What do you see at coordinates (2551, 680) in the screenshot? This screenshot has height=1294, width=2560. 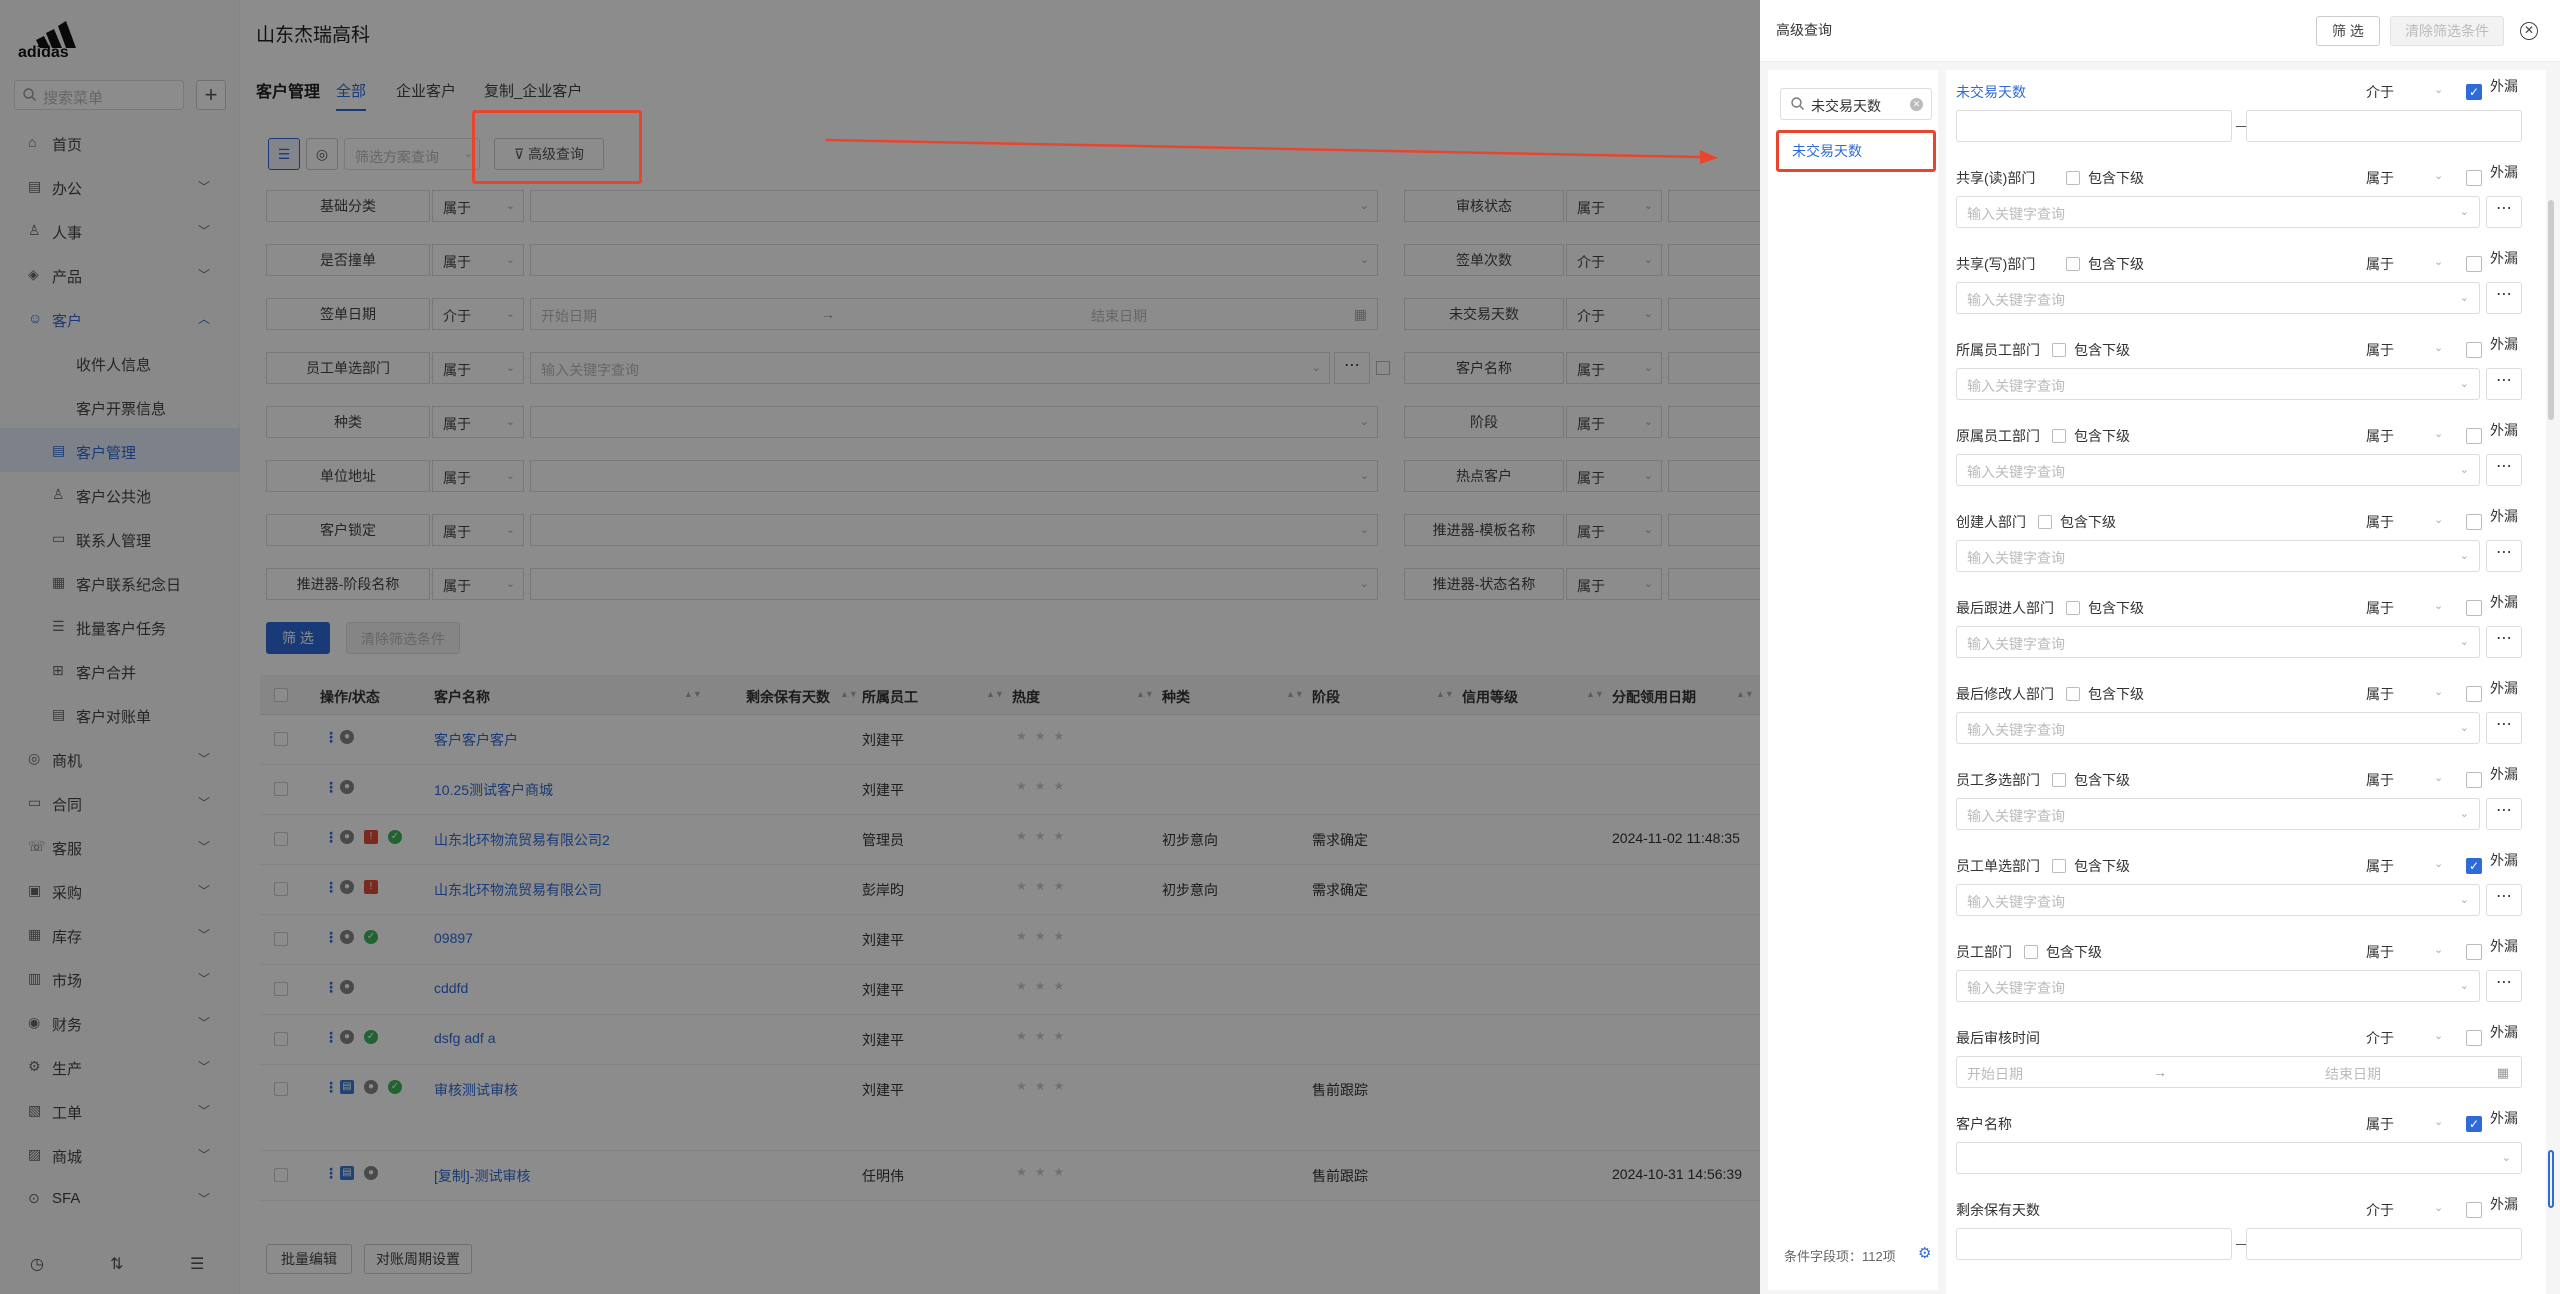 I see `scrollbar` at bounding box center [2551, 680].